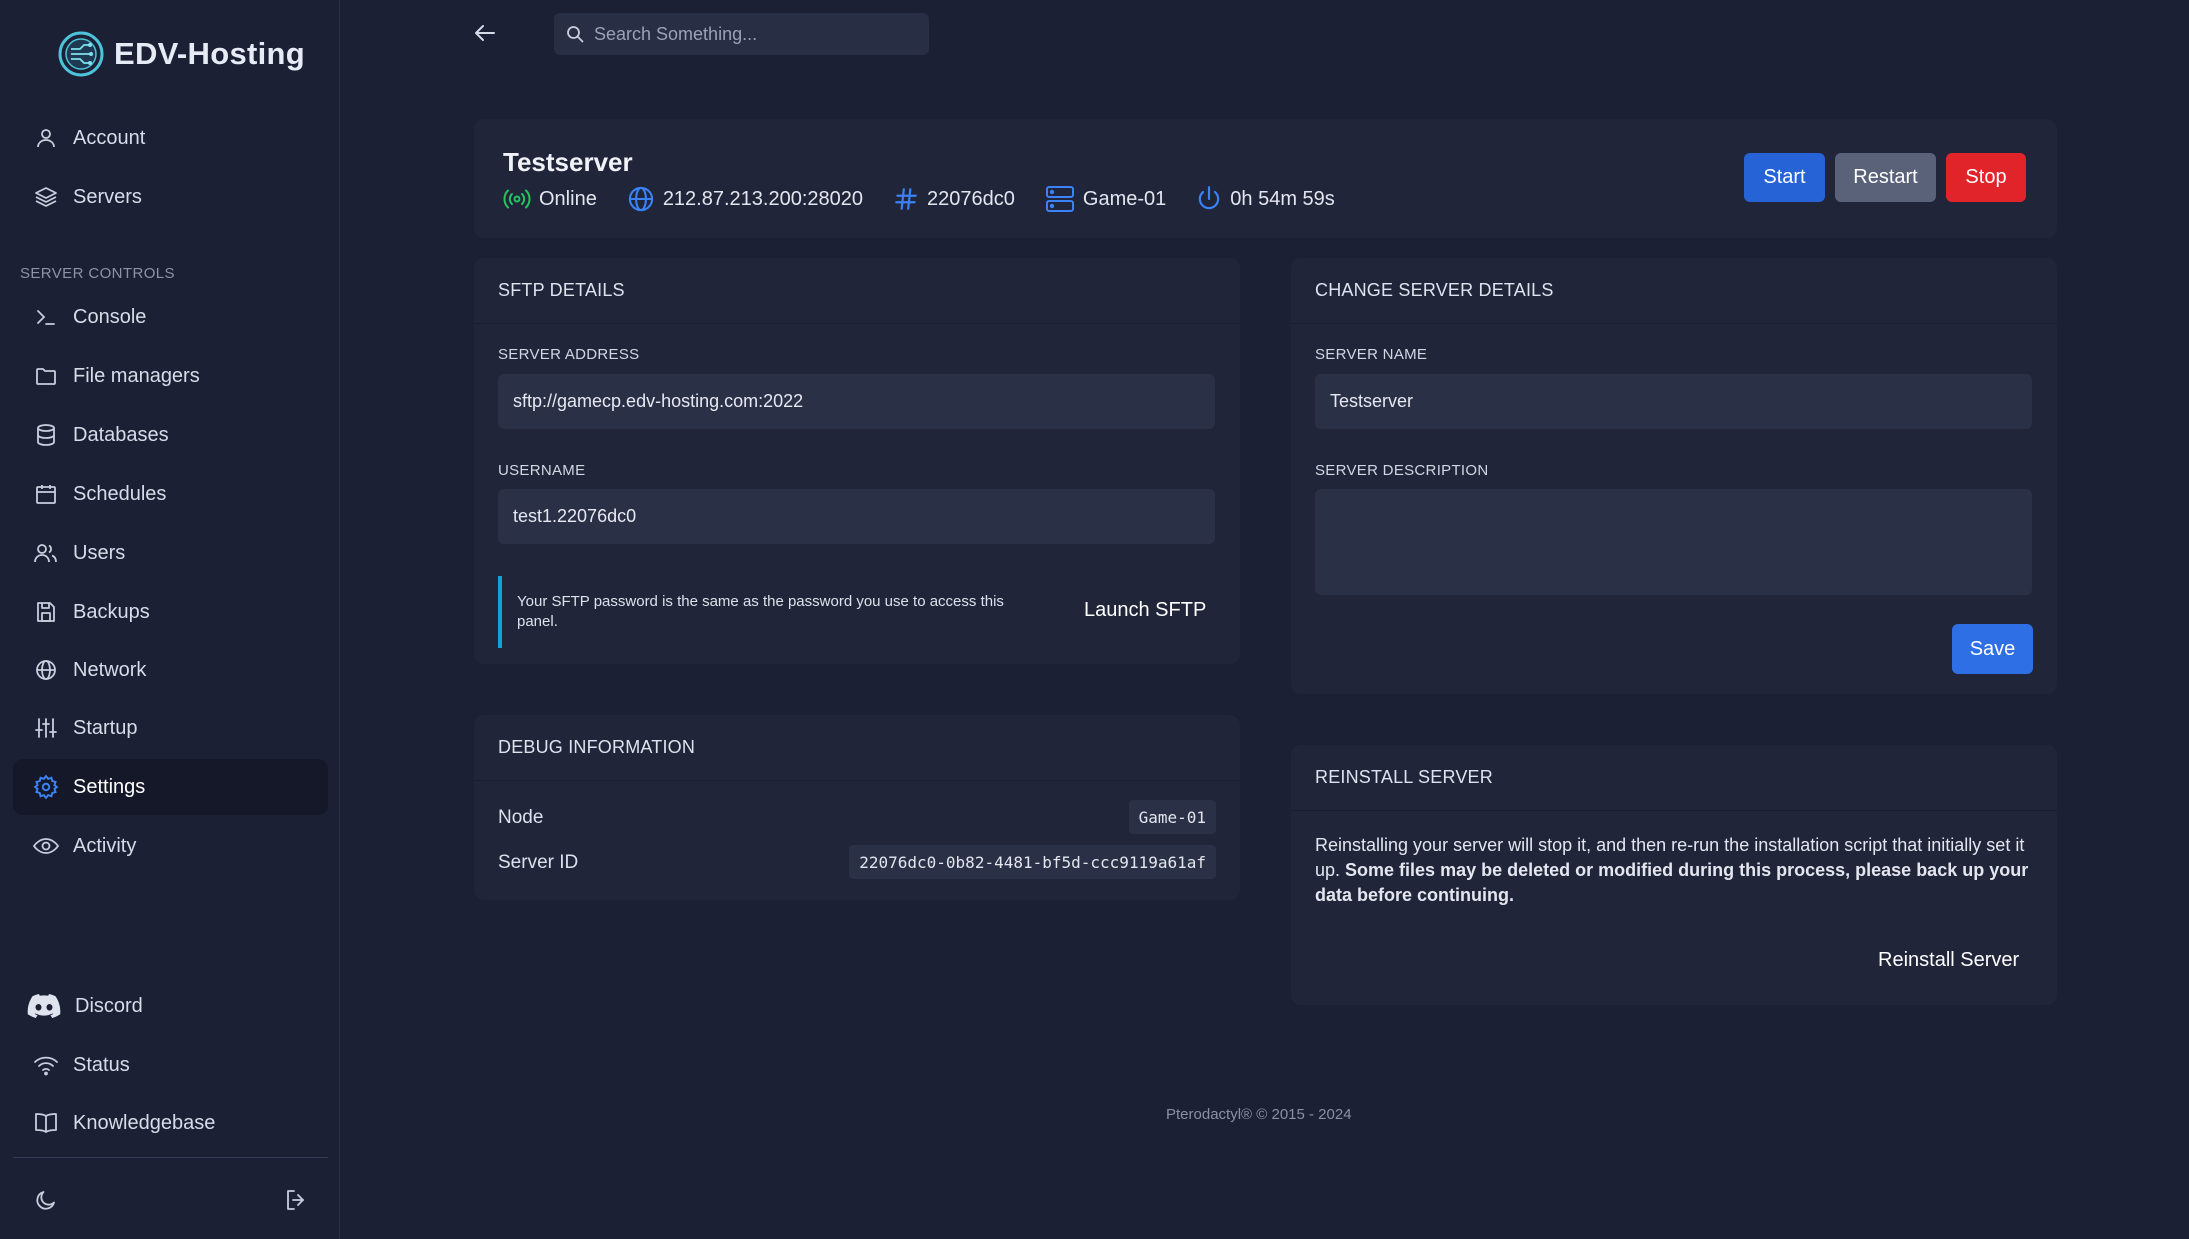 Image resolution: width=2189 pixels, height=1239 pixels. What do you see at coordinates (568, 162) in the screenshot?
I see `server-name: Testserver` at bounding box center [568, 162].